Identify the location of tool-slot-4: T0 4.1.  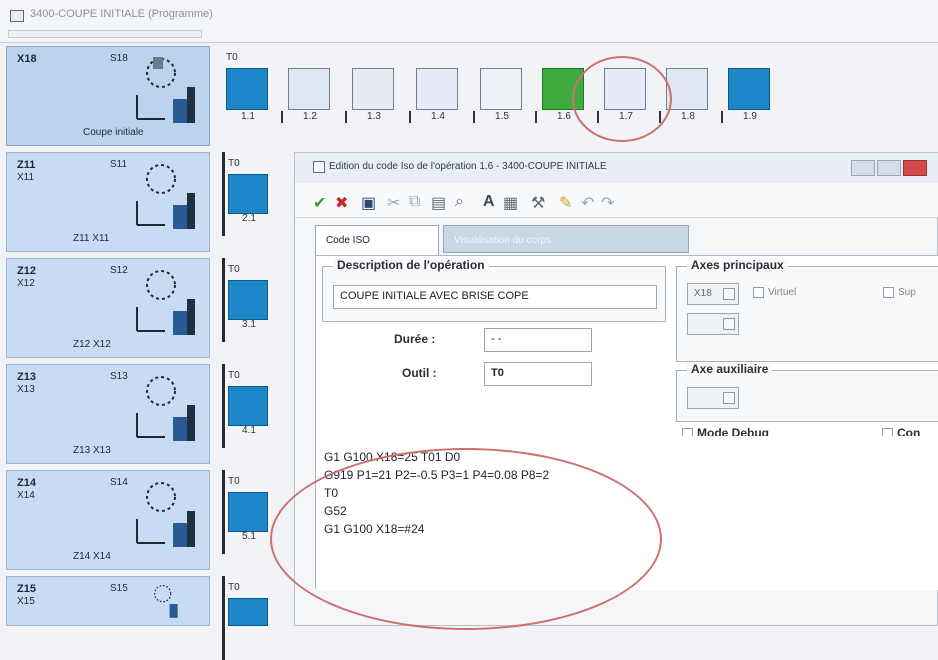
(253, 406).